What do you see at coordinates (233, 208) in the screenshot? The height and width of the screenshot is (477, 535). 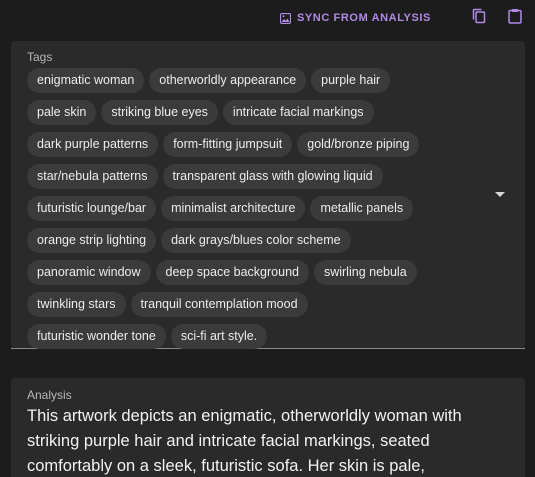 I see `tag-chip: minimalist architecture` at bounding box center [233, 208].